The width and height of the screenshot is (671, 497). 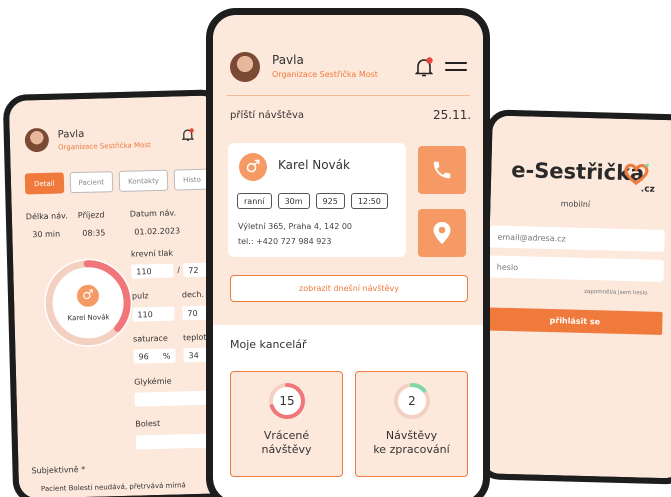 I want to click on patient-phone: tel.: +420 727 984 923, so click(x=285, y=241).